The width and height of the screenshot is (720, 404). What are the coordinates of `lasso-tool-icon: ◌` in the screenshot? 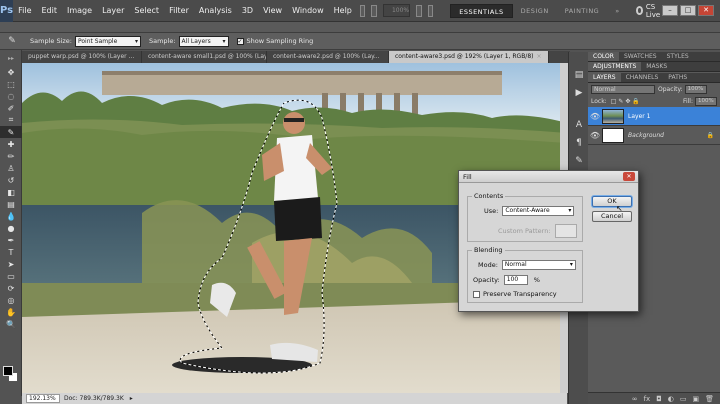 It's located at (11, 96).